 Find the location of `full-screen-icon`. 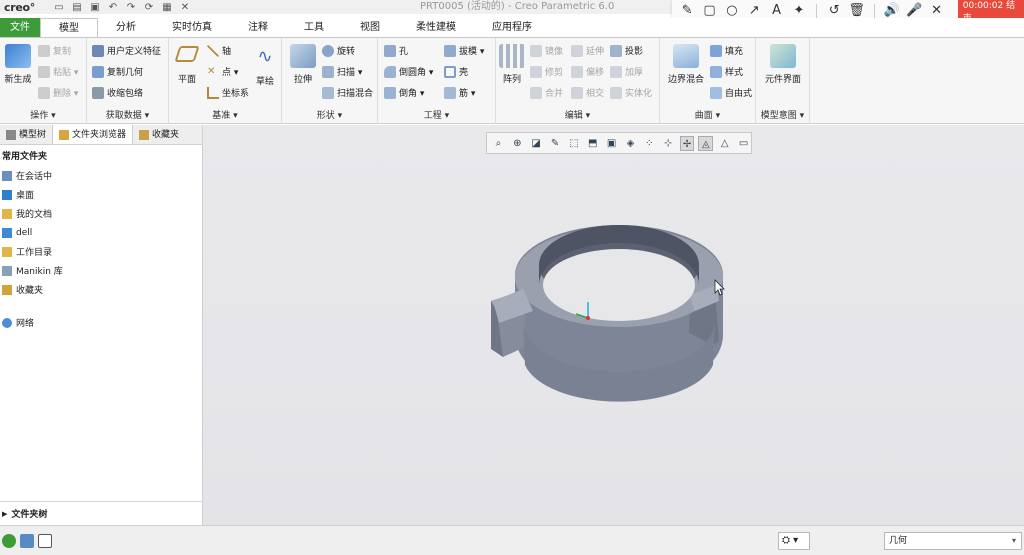

full-screen-icon is located at coordinates (45, 541).